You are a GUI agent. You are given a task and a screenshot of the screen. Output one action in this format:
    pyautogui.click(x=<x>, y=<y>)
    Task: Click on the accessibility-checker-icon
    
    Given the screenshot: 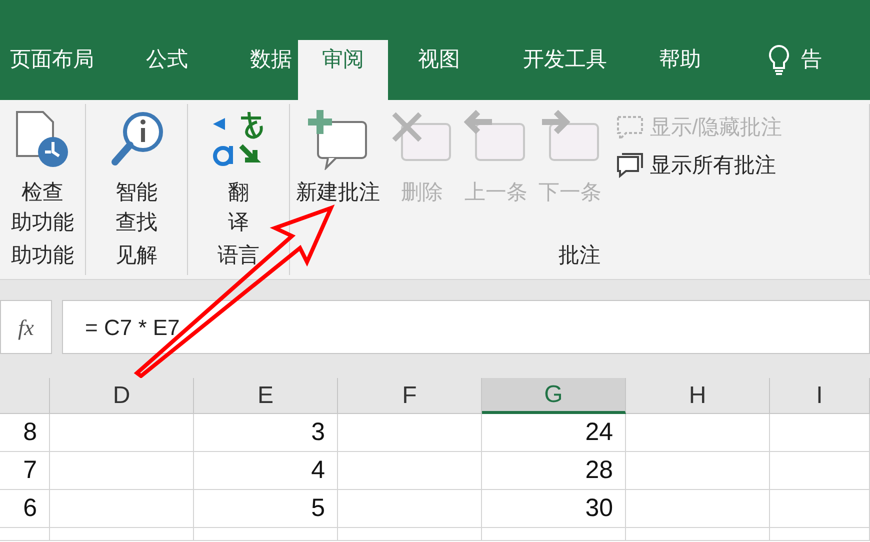 What is the action you would take?
    pyautogui.click(x=42, y=140)
    